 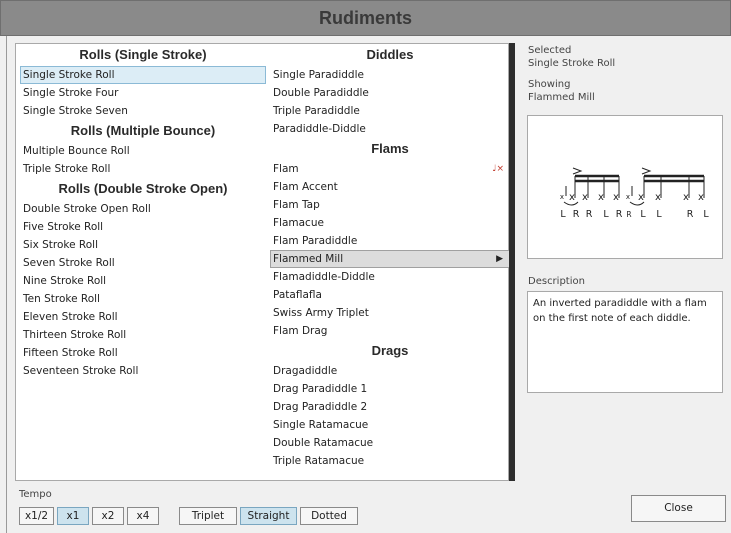 What do you see at coordinates (390, 149) in the screenshot?
I see `middle-section-header: Flams` at bounding box center [390, 149].